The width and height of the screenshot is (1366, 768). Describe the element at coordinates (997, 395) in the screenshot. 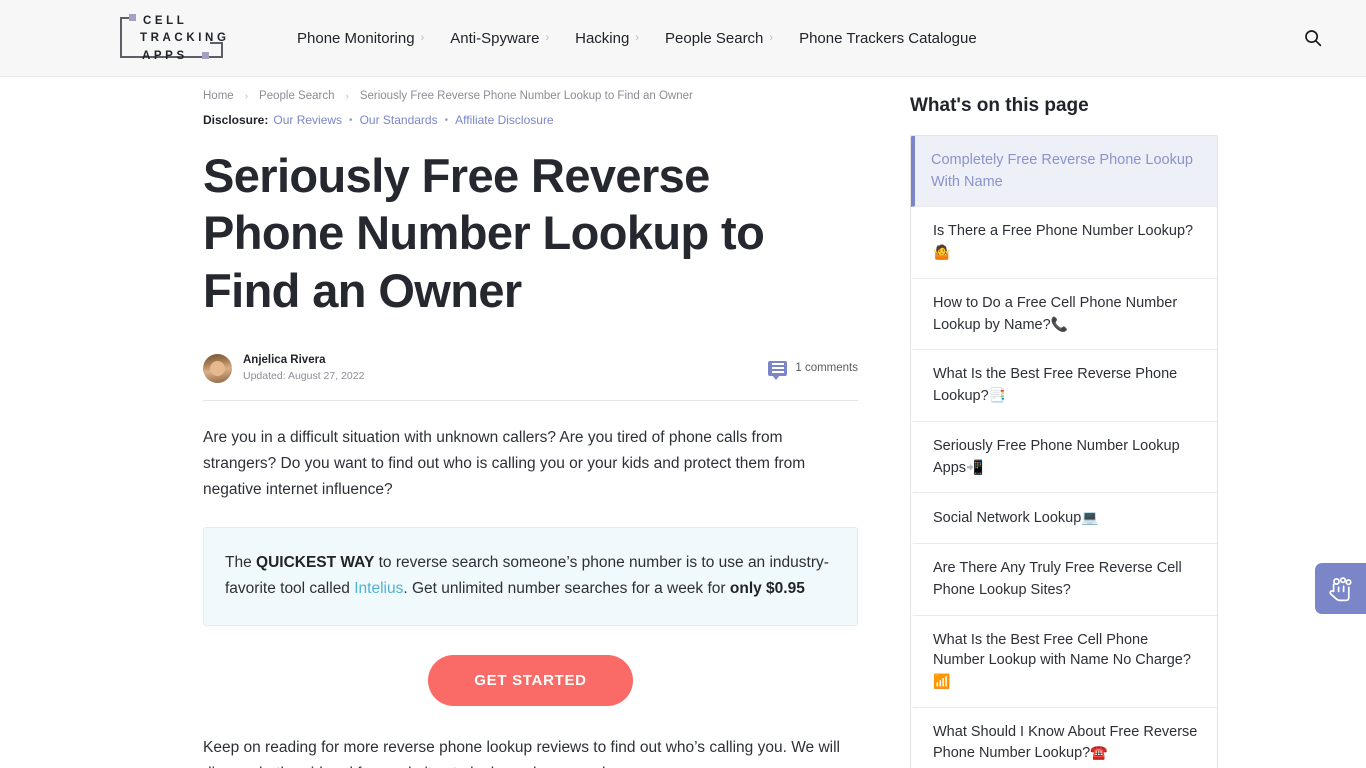

I see `toc-emoji: 📑` at that location.